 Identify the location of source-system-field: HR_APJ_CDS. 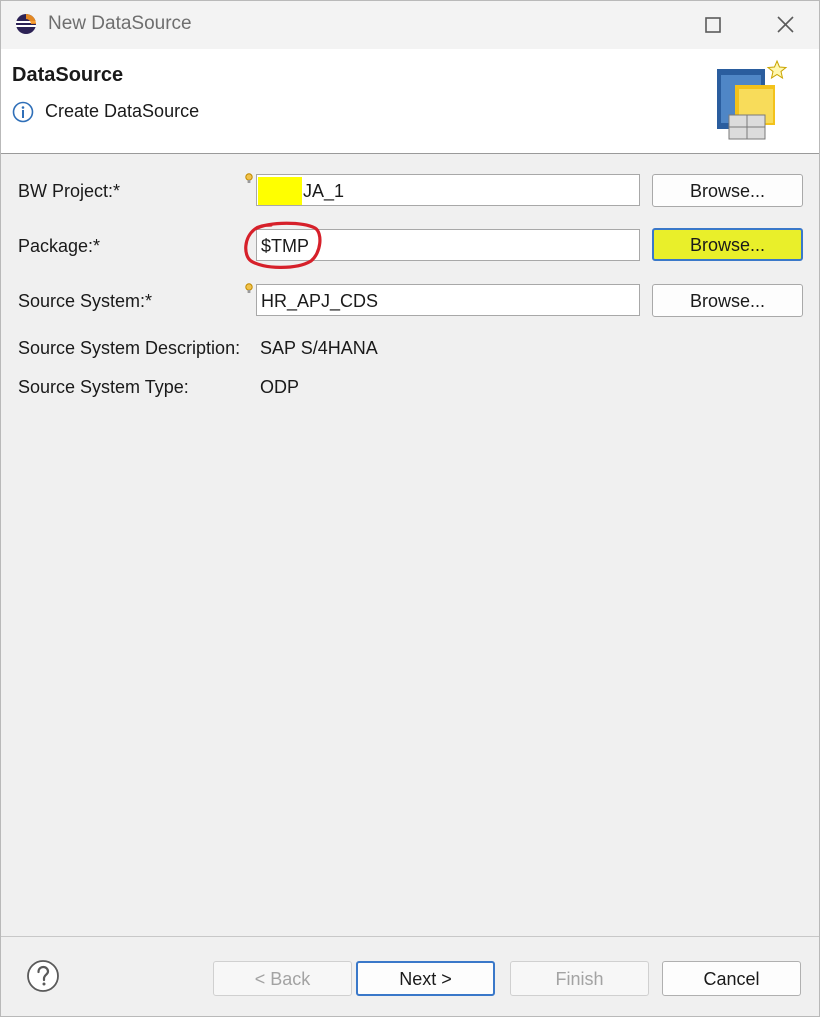
(448, 300).